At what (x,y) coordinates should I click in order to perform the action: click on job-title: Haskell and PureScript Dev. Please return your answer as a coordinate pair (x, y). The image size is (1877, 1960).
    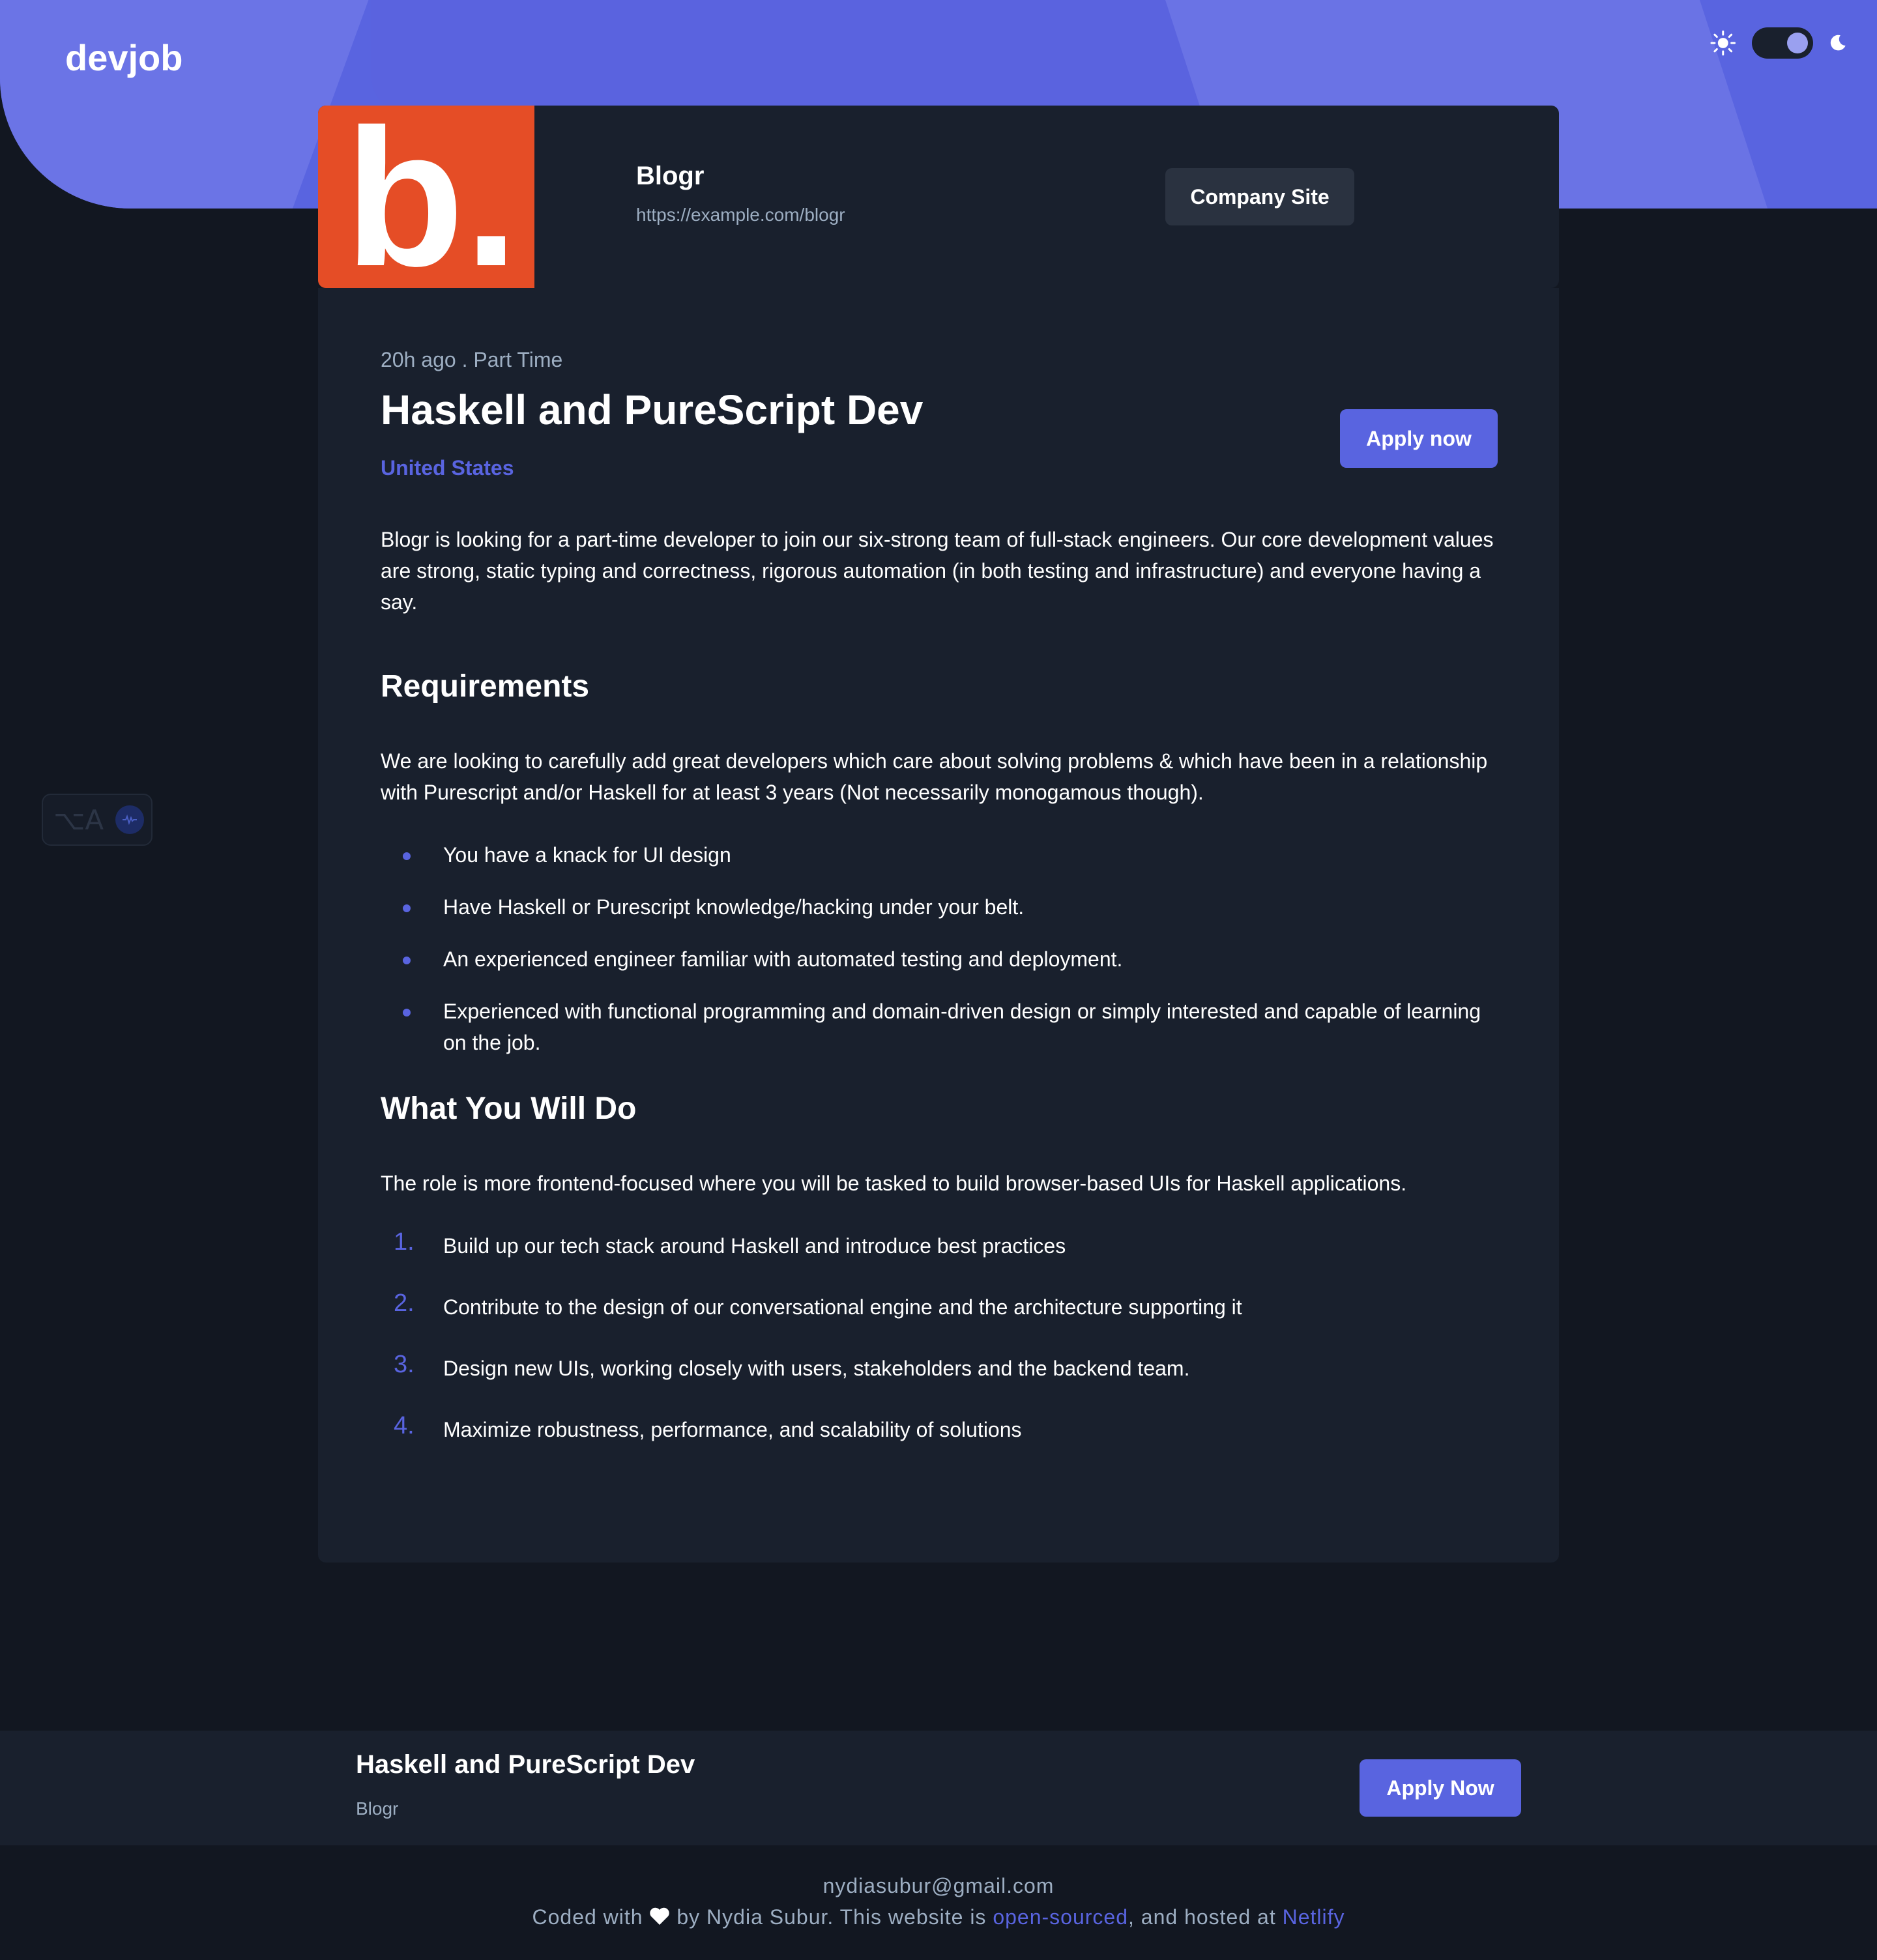
    Looking at the image, I should click on (652, 409).